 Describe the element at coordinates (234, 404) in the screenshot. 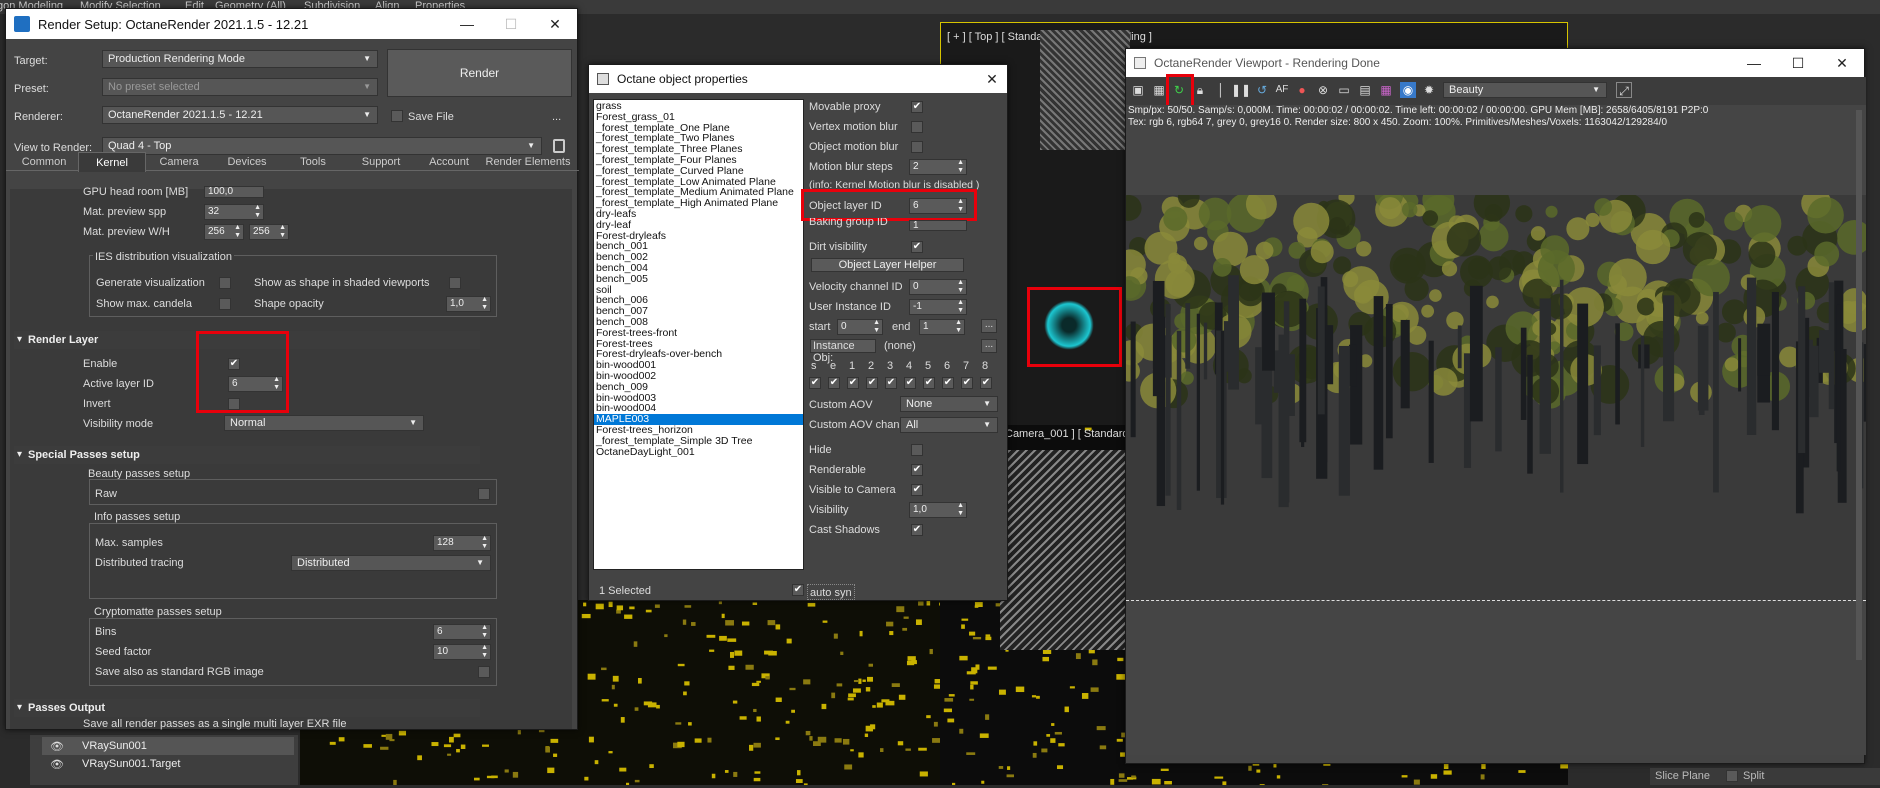

I see `invert-checkbox` at that location.